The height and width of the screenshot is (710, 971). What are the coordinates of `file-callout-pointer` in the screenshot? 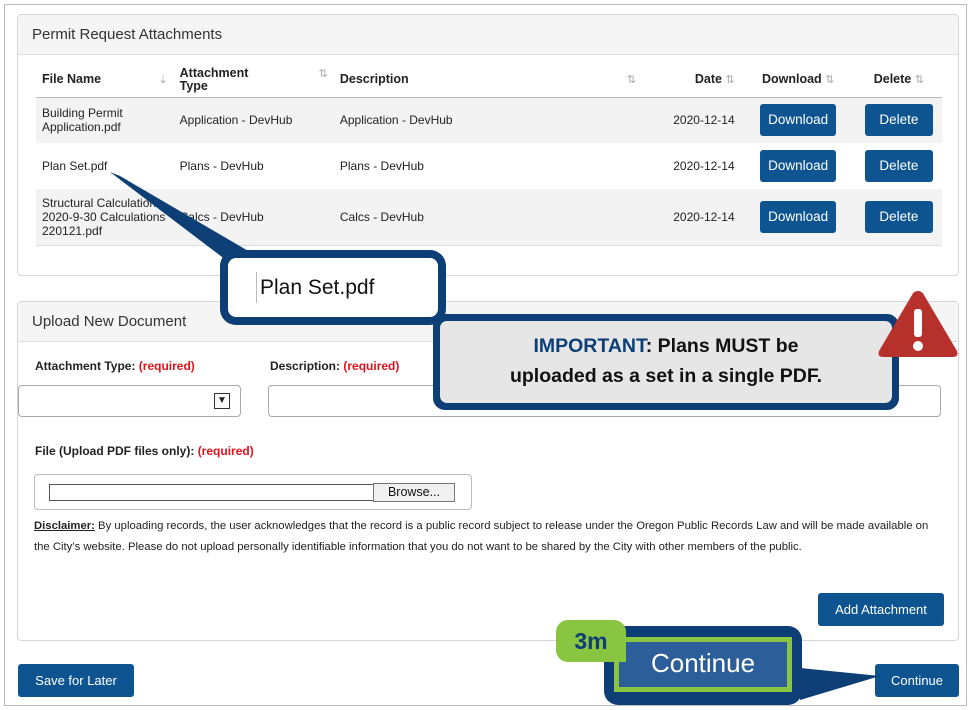 It's located at (180, 216).